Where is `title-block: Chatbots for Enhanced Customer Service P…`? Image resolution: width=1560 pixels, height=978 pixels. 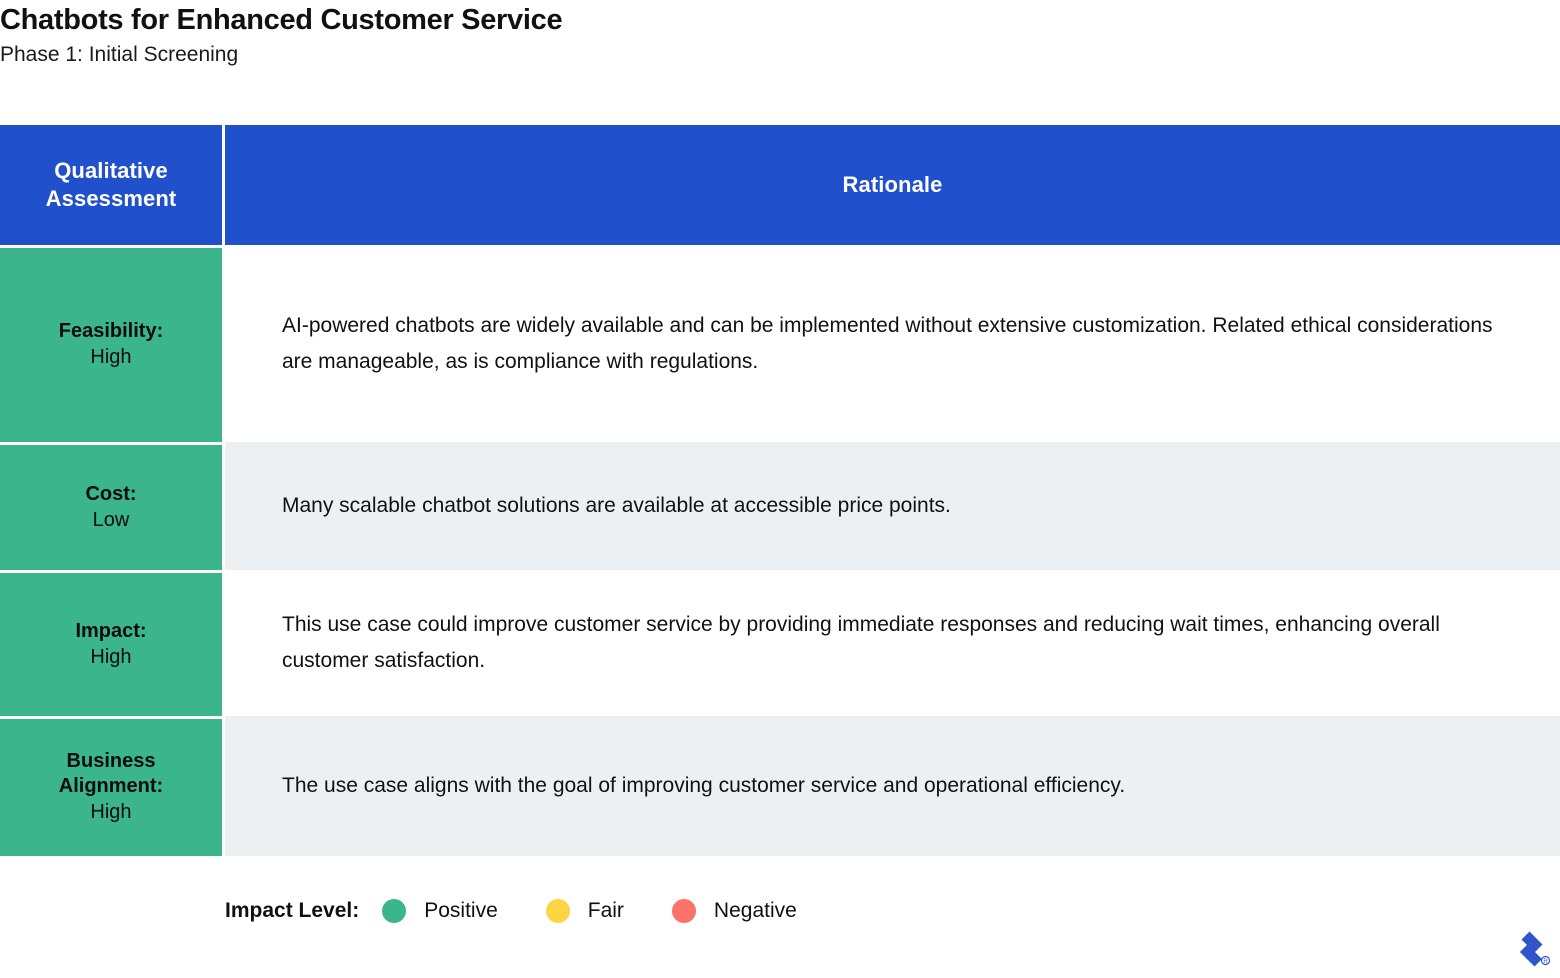
title-block: Chatbots for Enhanced Customer Service P… is located at coordinates (780, 34).